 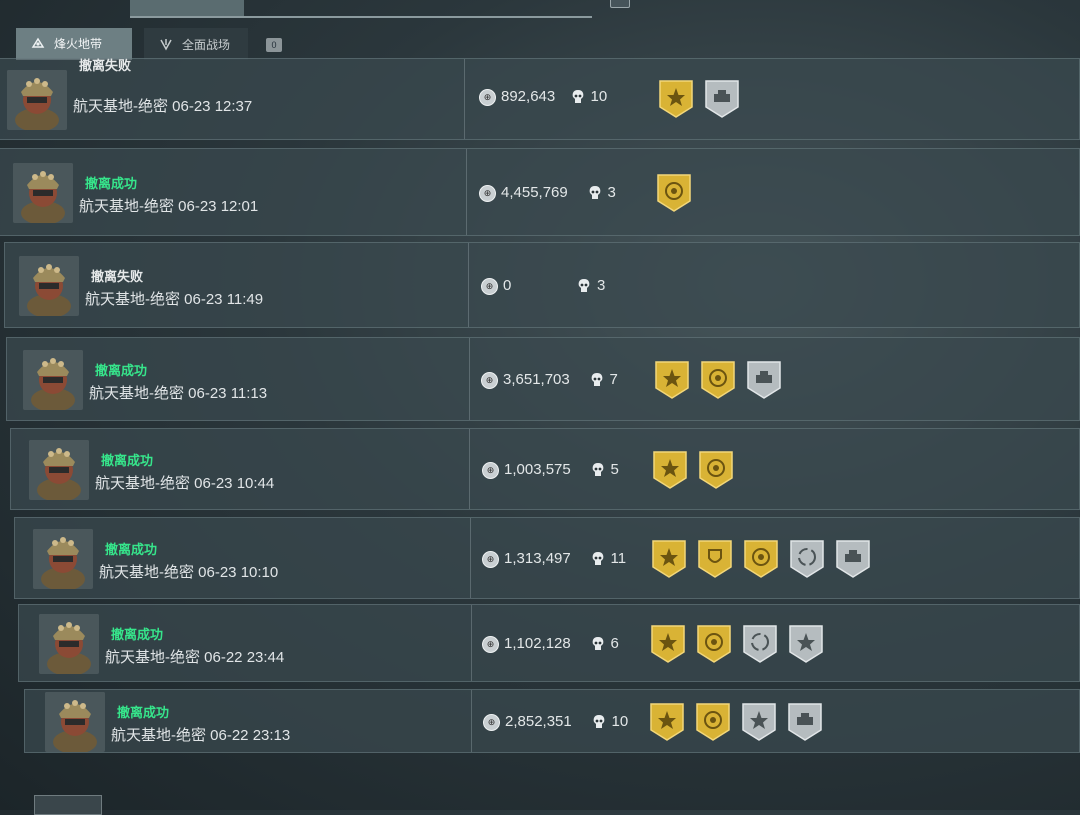 I want to click on top-nav-icon, so click(x=620, y=4).